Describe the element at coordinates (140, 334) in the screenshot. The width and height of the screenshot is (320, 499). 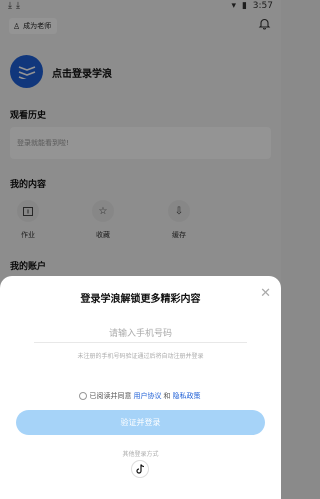
I see `phone-input` at that location.